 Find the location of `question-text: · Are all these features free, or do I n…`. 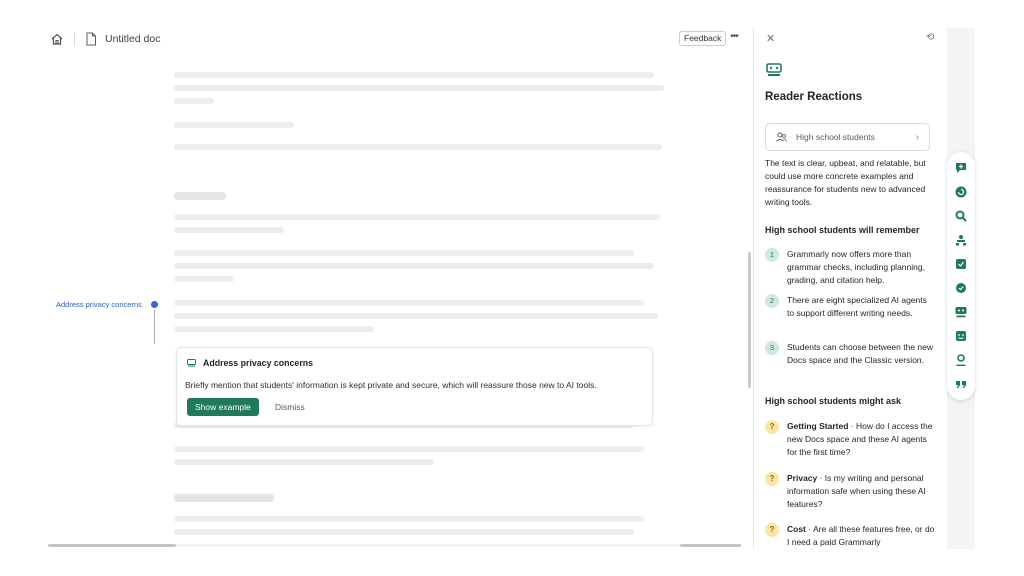

question-text: · Are all these features free, or do I n… is located at coordinates (861, 535).